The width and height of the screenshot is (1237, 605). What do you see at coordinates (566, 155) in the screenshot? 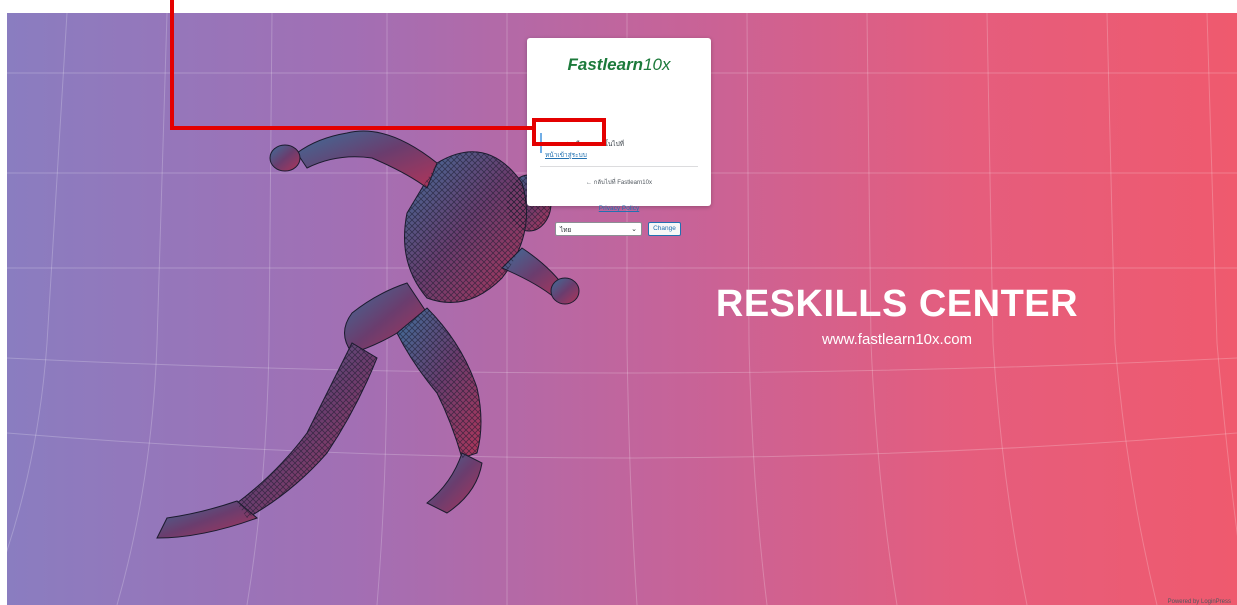
I see `login-page-link: หน้าเข้าสู่ระบบ` at bounding box center [566, 155].